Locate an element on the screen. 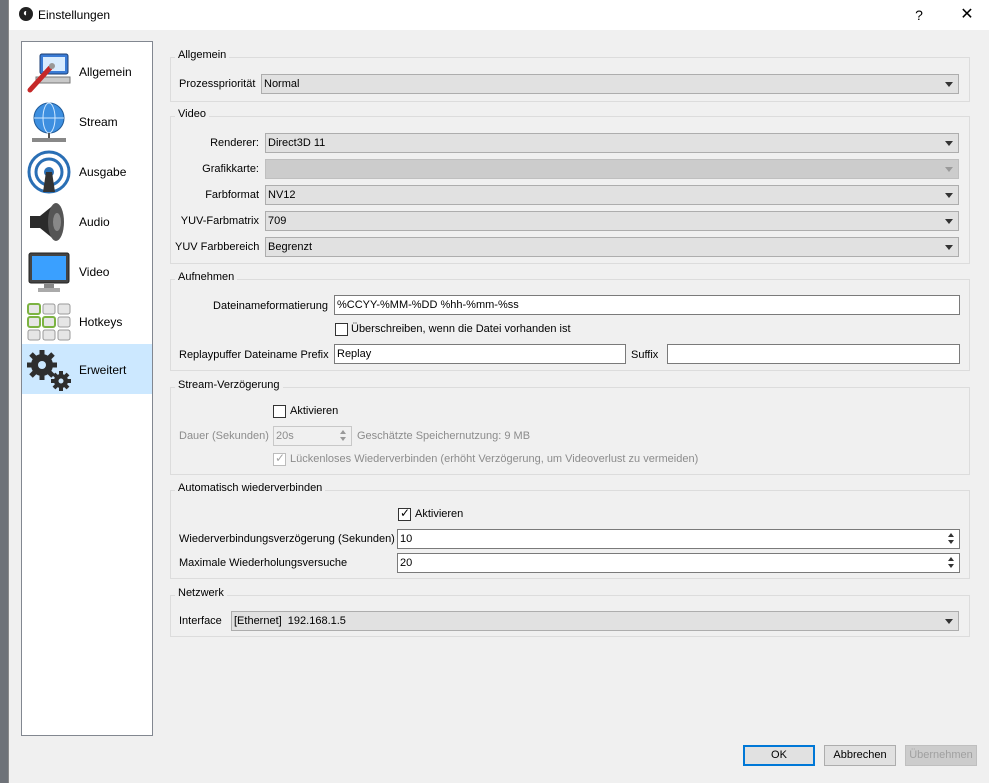 The image size is (989, 783). priority-select: Normal is located at coordinates (610, 84).